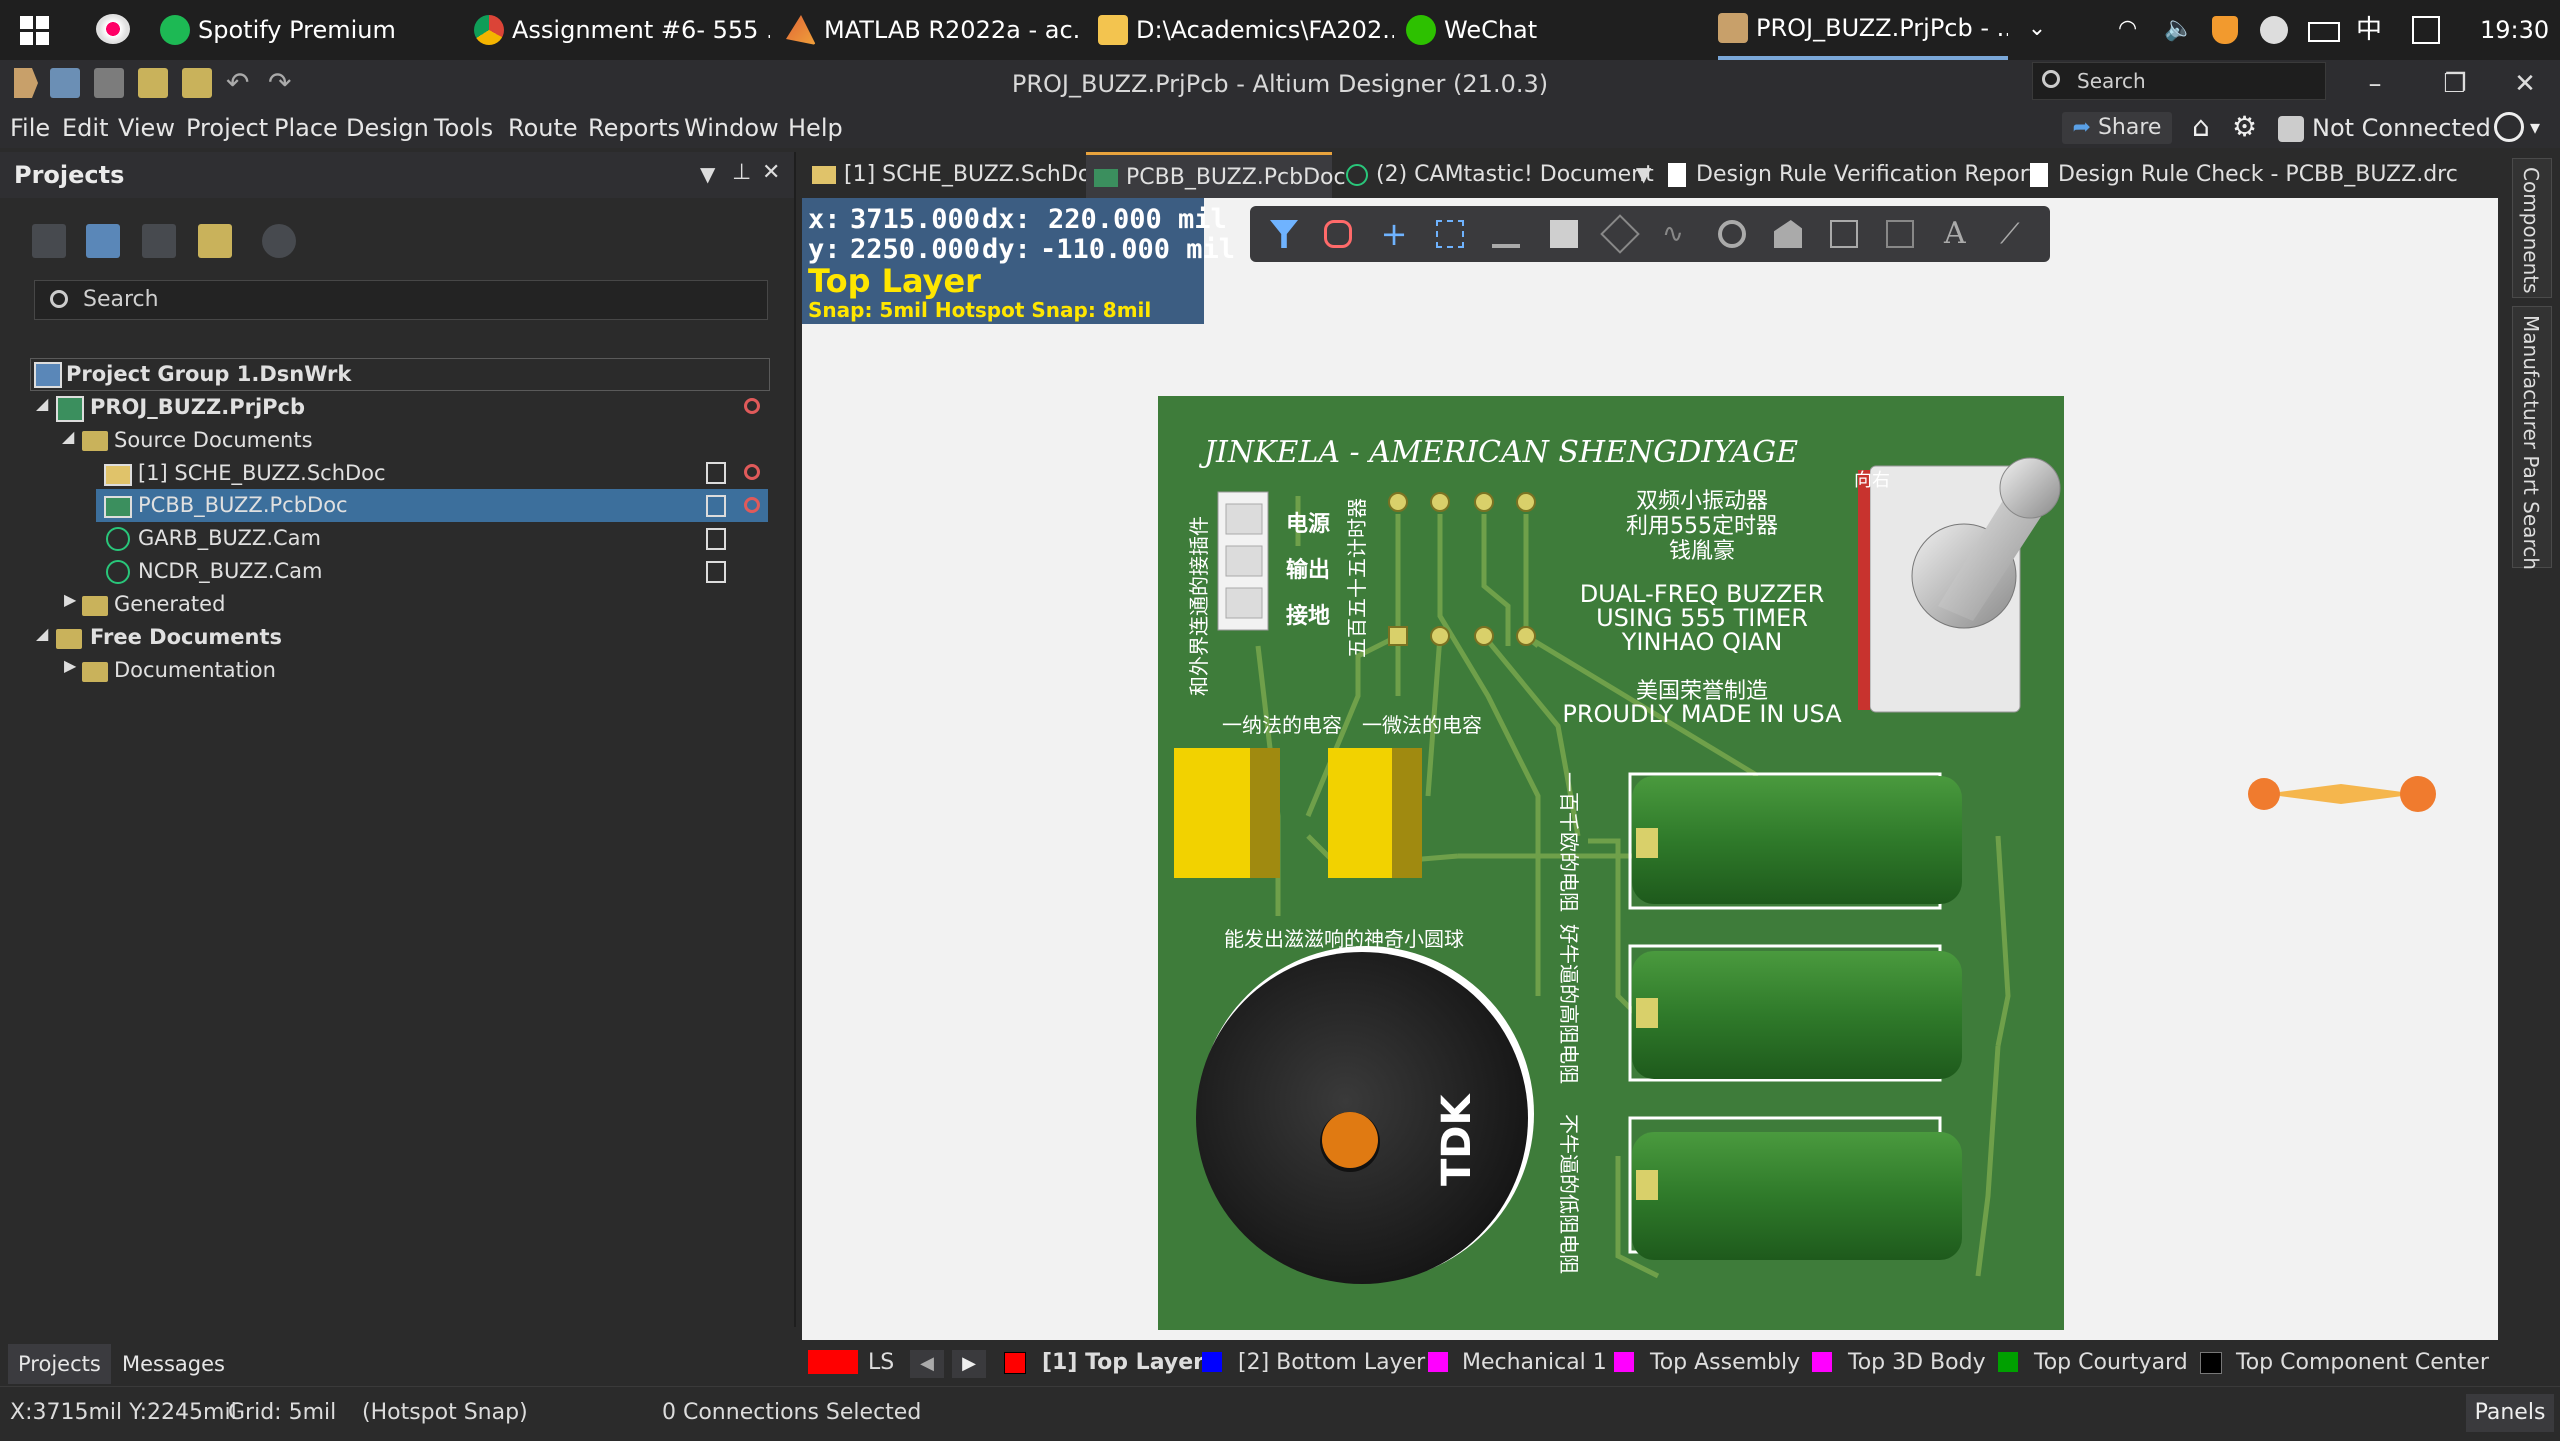 This screenshot has height=1441, width=2560. I want to click on layer-tab-top-3d-body: Top 3D Body, so click(1917, 1363).